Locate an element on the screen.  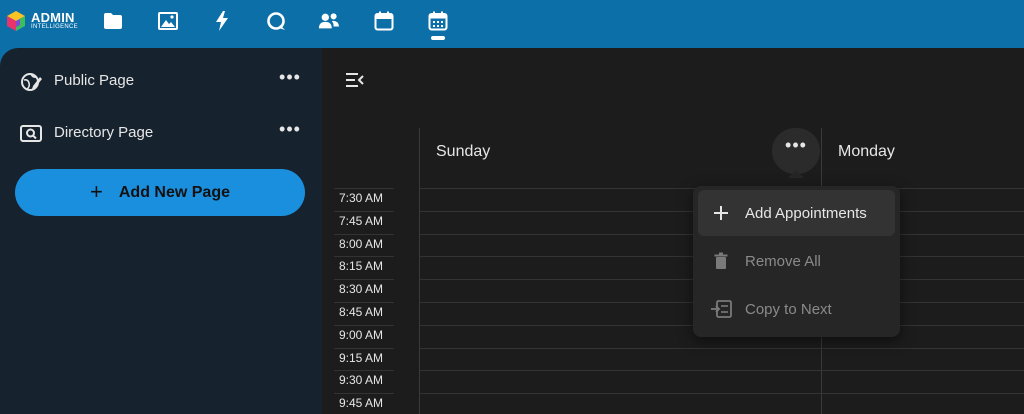
collapse-sidebar-icon is located at coordinates (355, 80).